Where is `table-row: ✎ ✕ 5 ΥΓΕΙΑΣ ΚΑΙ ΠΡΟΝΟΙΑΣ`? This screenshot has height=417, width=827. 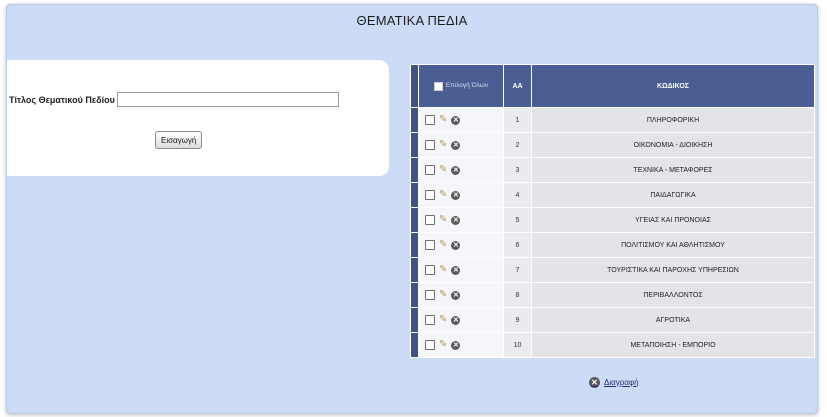
table-row: ✎ ✕ 5 ΥΓΕΙΑΣ ΚΑΙ ΠΡΟΝΟΙΑΣ is located at coordinates (612, 220).